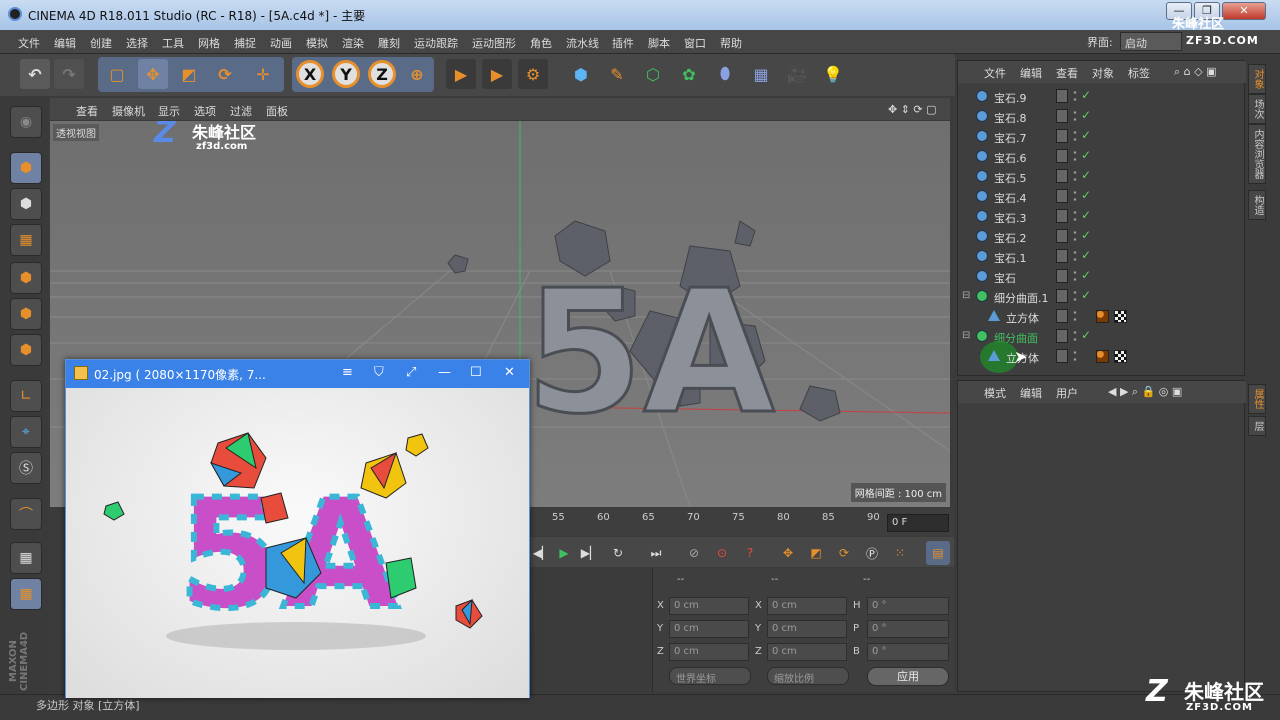 Image resolution: width=1280 pixels, height=720 pixels. What do you see at coordinates (117, 74) in the screenshot?
I see `live-selection-icon: ▢` at bounding box center [117, 74].